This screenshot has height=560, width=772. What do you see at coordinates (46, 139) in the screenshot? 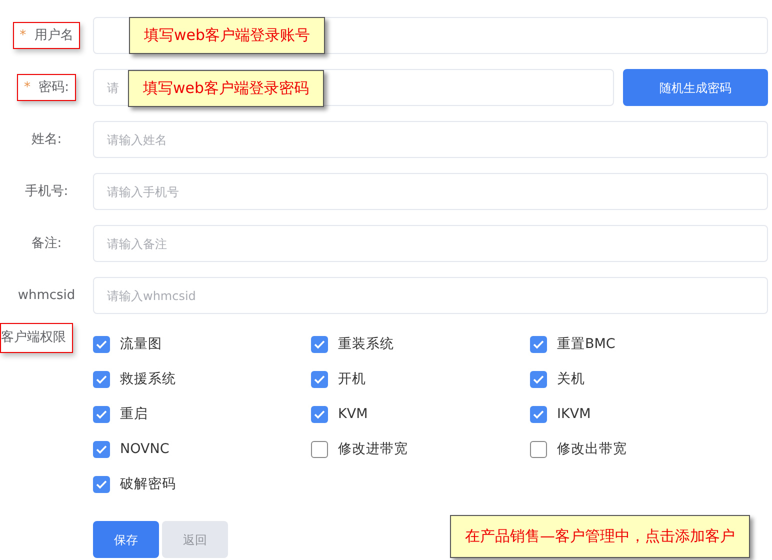
I see `field-label: 姓名:` at bounding box center [46, 139].